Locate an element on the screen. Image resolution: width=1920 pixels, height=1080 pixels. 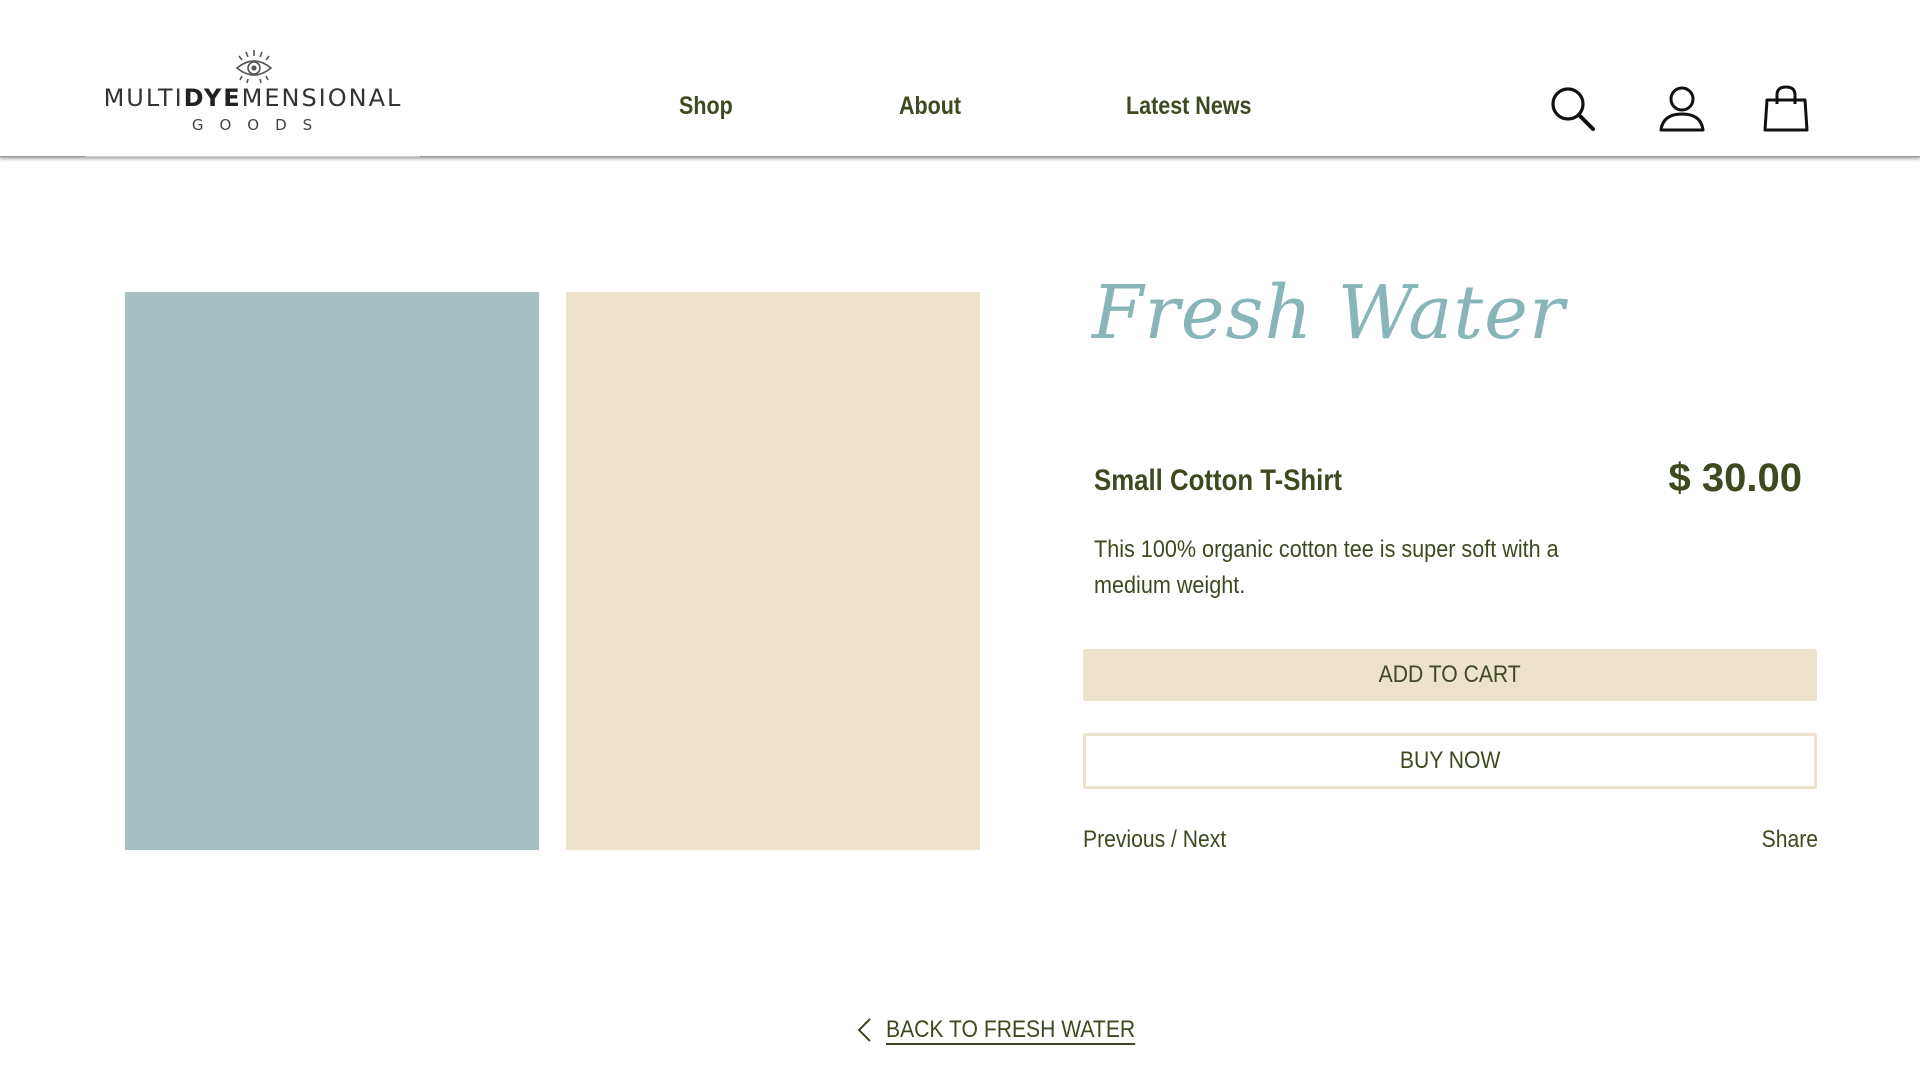
logo: MULTIDYEMENSIONAL GOODS is located at coordinates (253, 87).